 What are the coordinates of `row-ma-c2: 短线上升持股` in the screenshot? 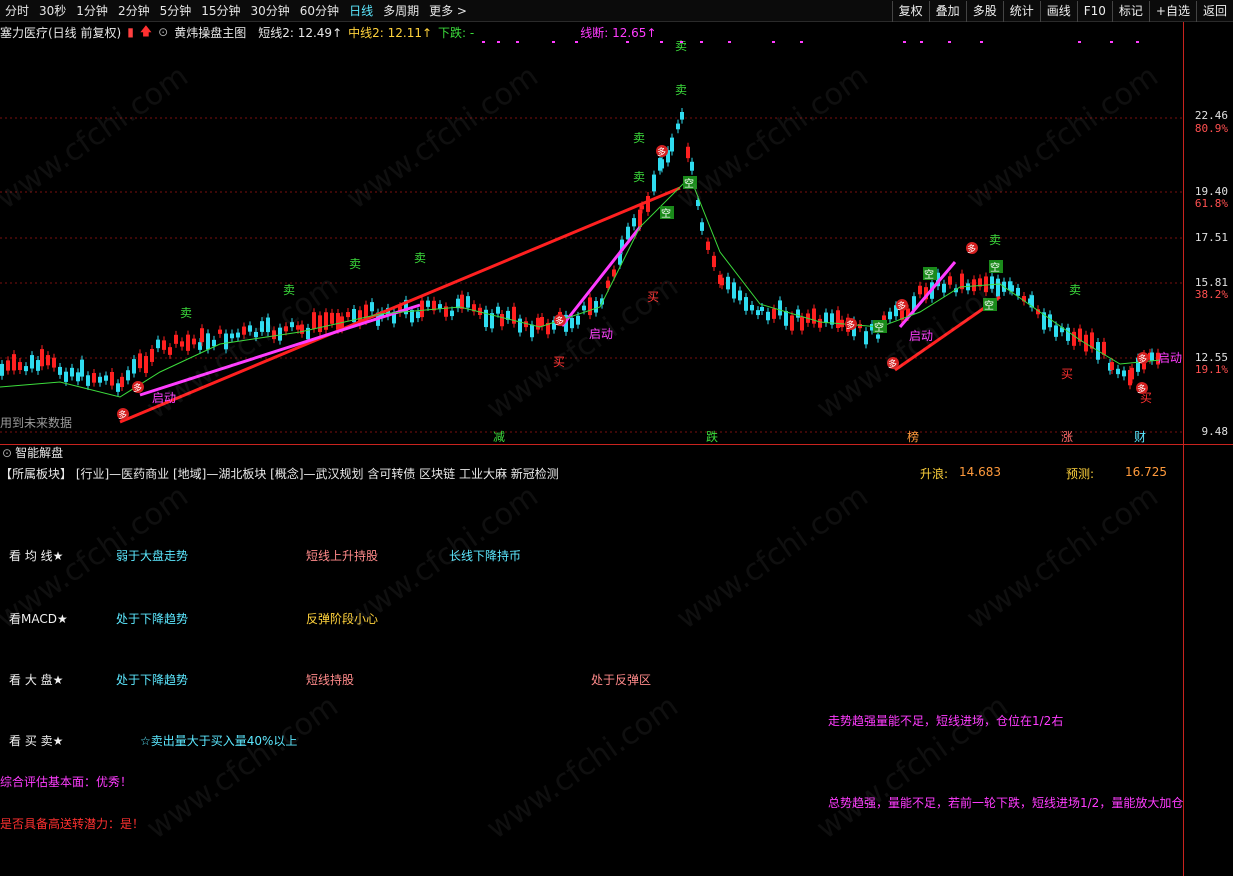 It's located at (342, 556).